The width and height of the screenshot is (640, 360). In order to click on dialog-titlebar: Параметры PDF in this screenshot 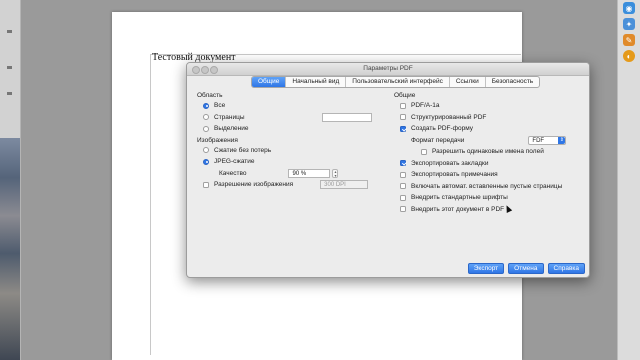, I will do `click(388, 69)`.